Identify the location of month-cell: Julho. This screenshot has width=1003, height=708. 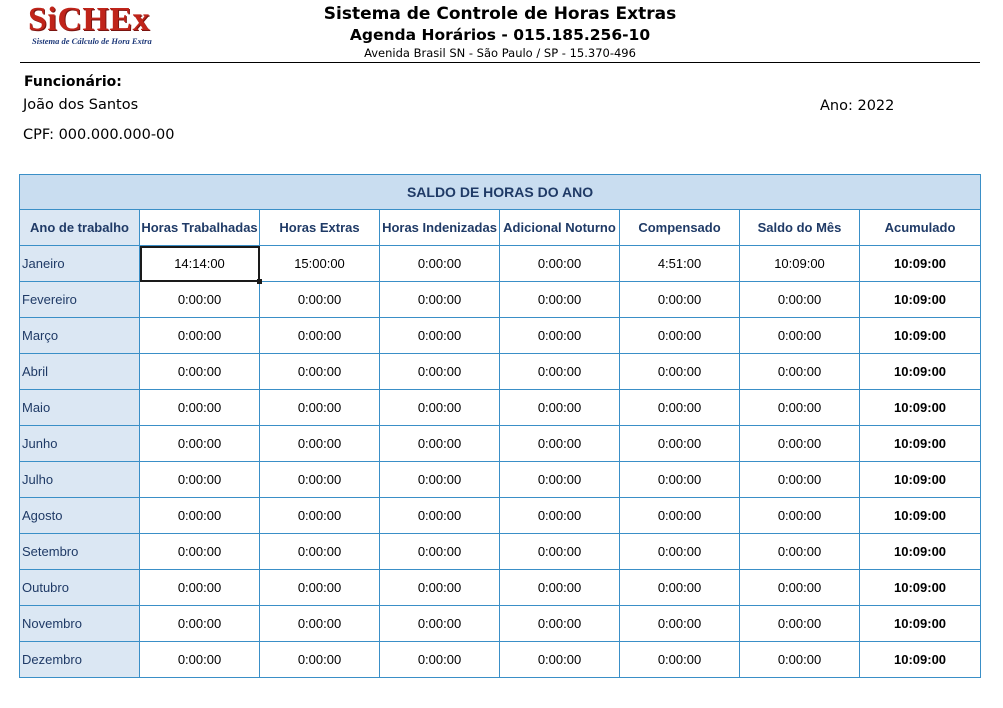
(79, 479).